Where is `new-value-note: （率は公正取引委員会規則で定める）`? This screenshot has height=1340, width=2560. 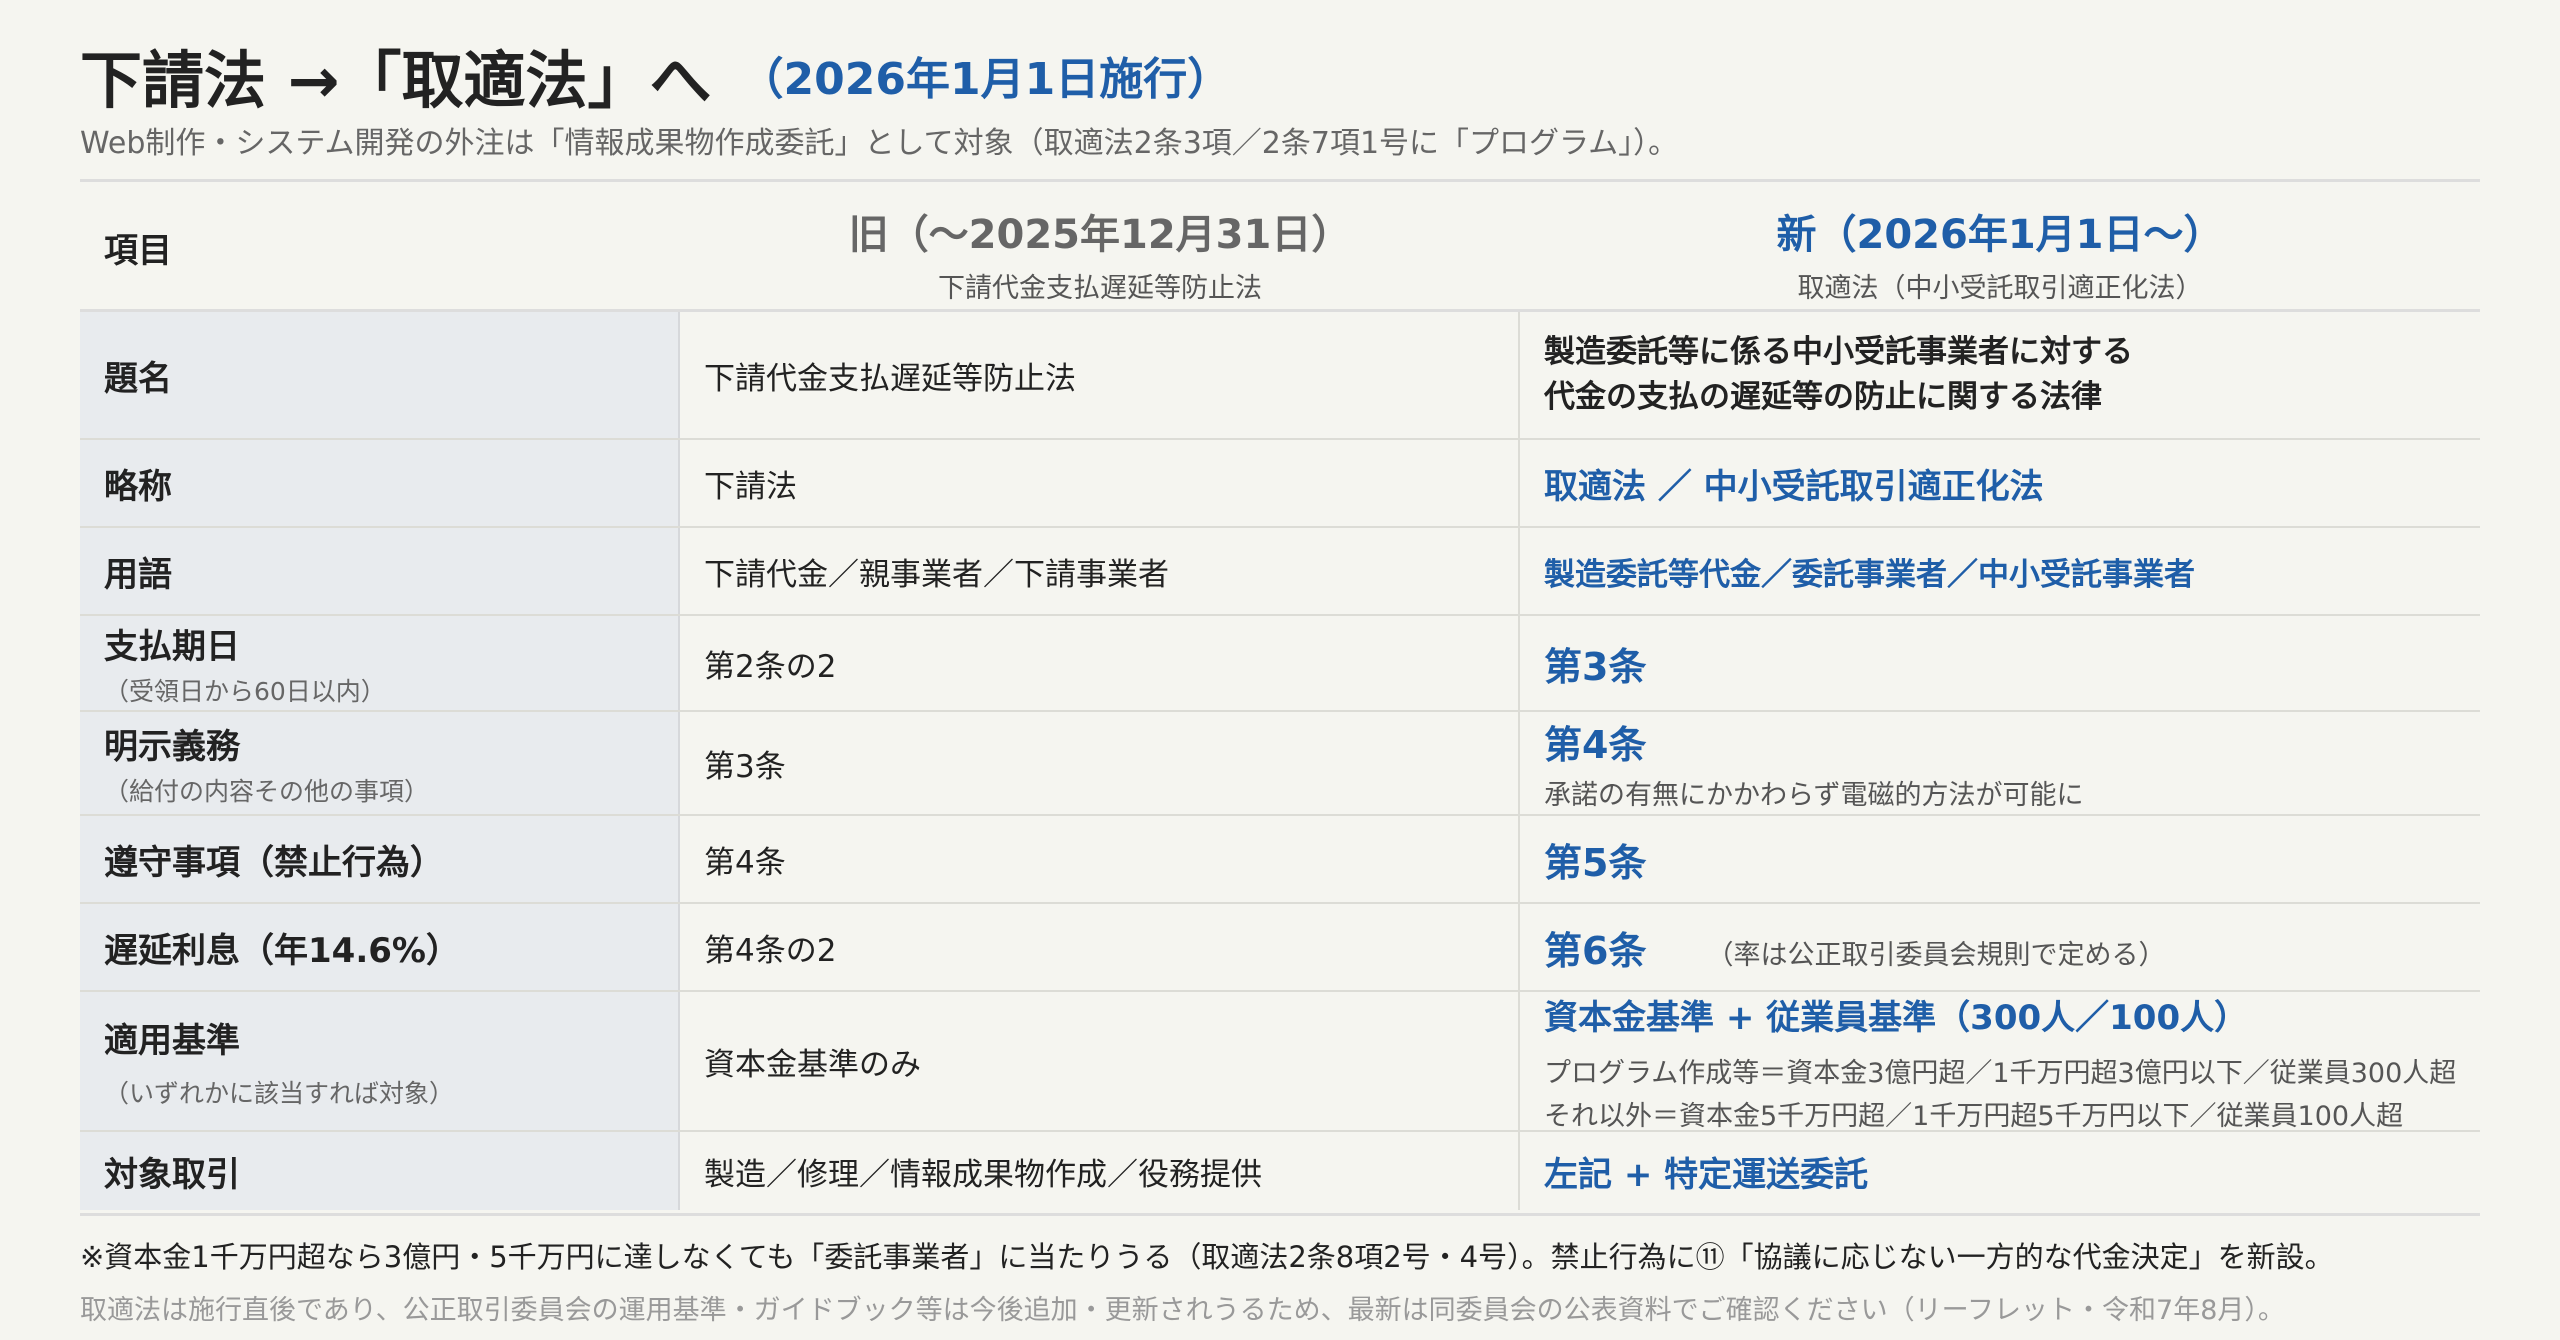
new-value-note: （率は公正取引委員会規則で定める） is located at coordinates (1936, 955).